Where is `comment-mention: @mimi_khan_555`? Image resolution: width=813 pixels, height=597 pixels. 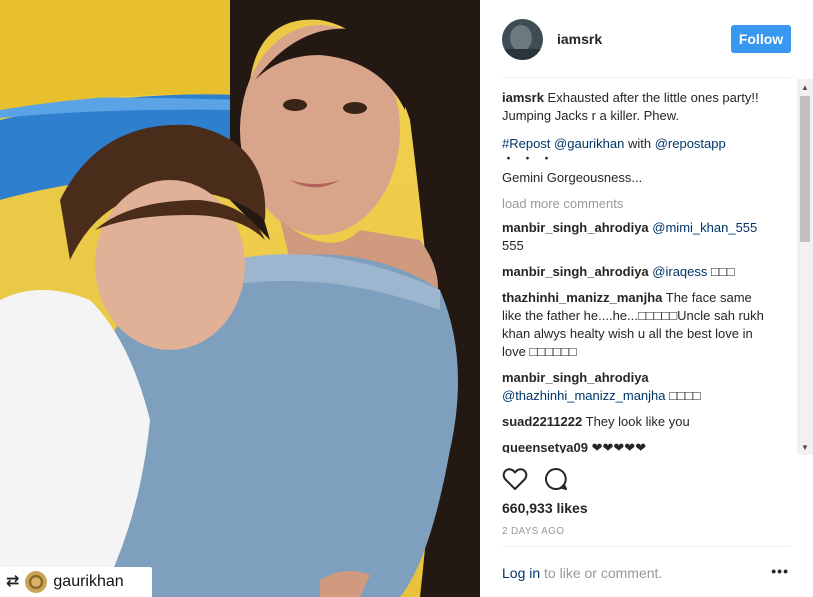
comment-mention: @mimi_khan_555 is located at coordinates (704, 227).